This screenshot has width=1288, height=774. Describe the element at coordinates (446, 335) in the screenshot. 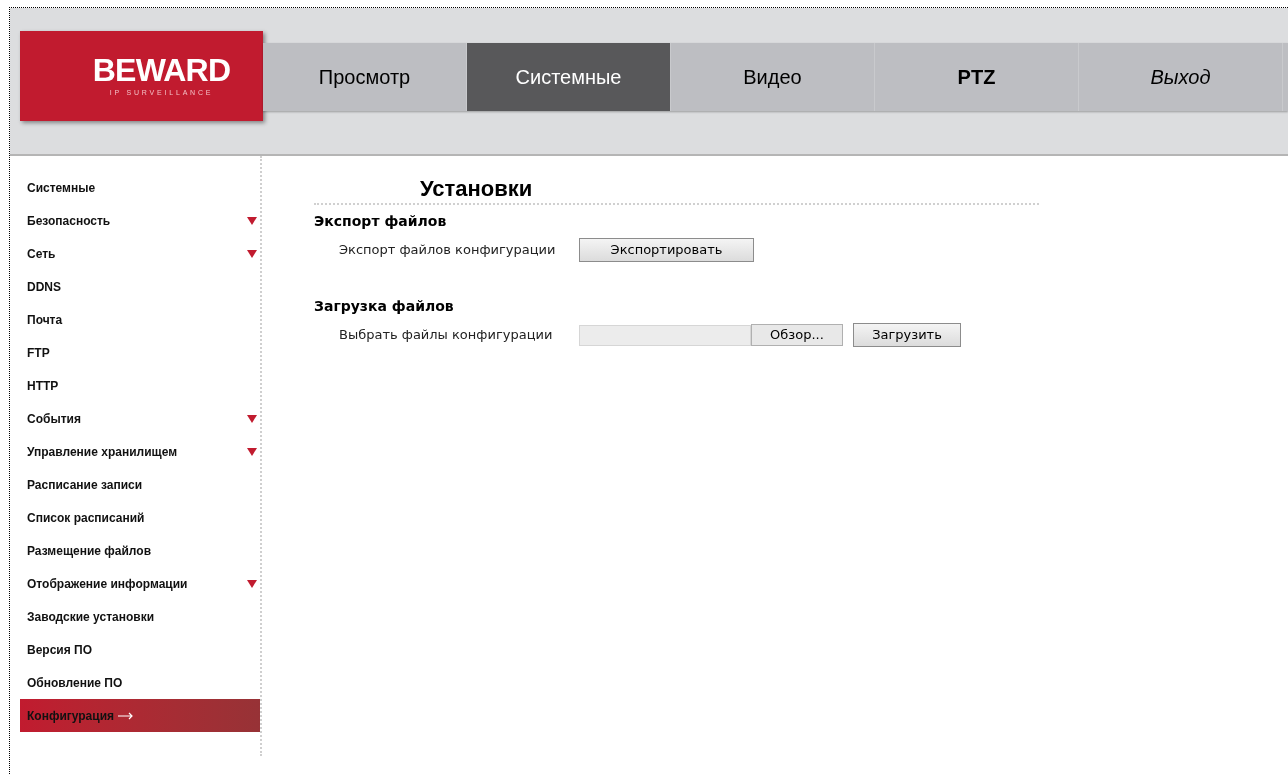

I see `field-label: Выбрать файлы конфигурации` at that location.